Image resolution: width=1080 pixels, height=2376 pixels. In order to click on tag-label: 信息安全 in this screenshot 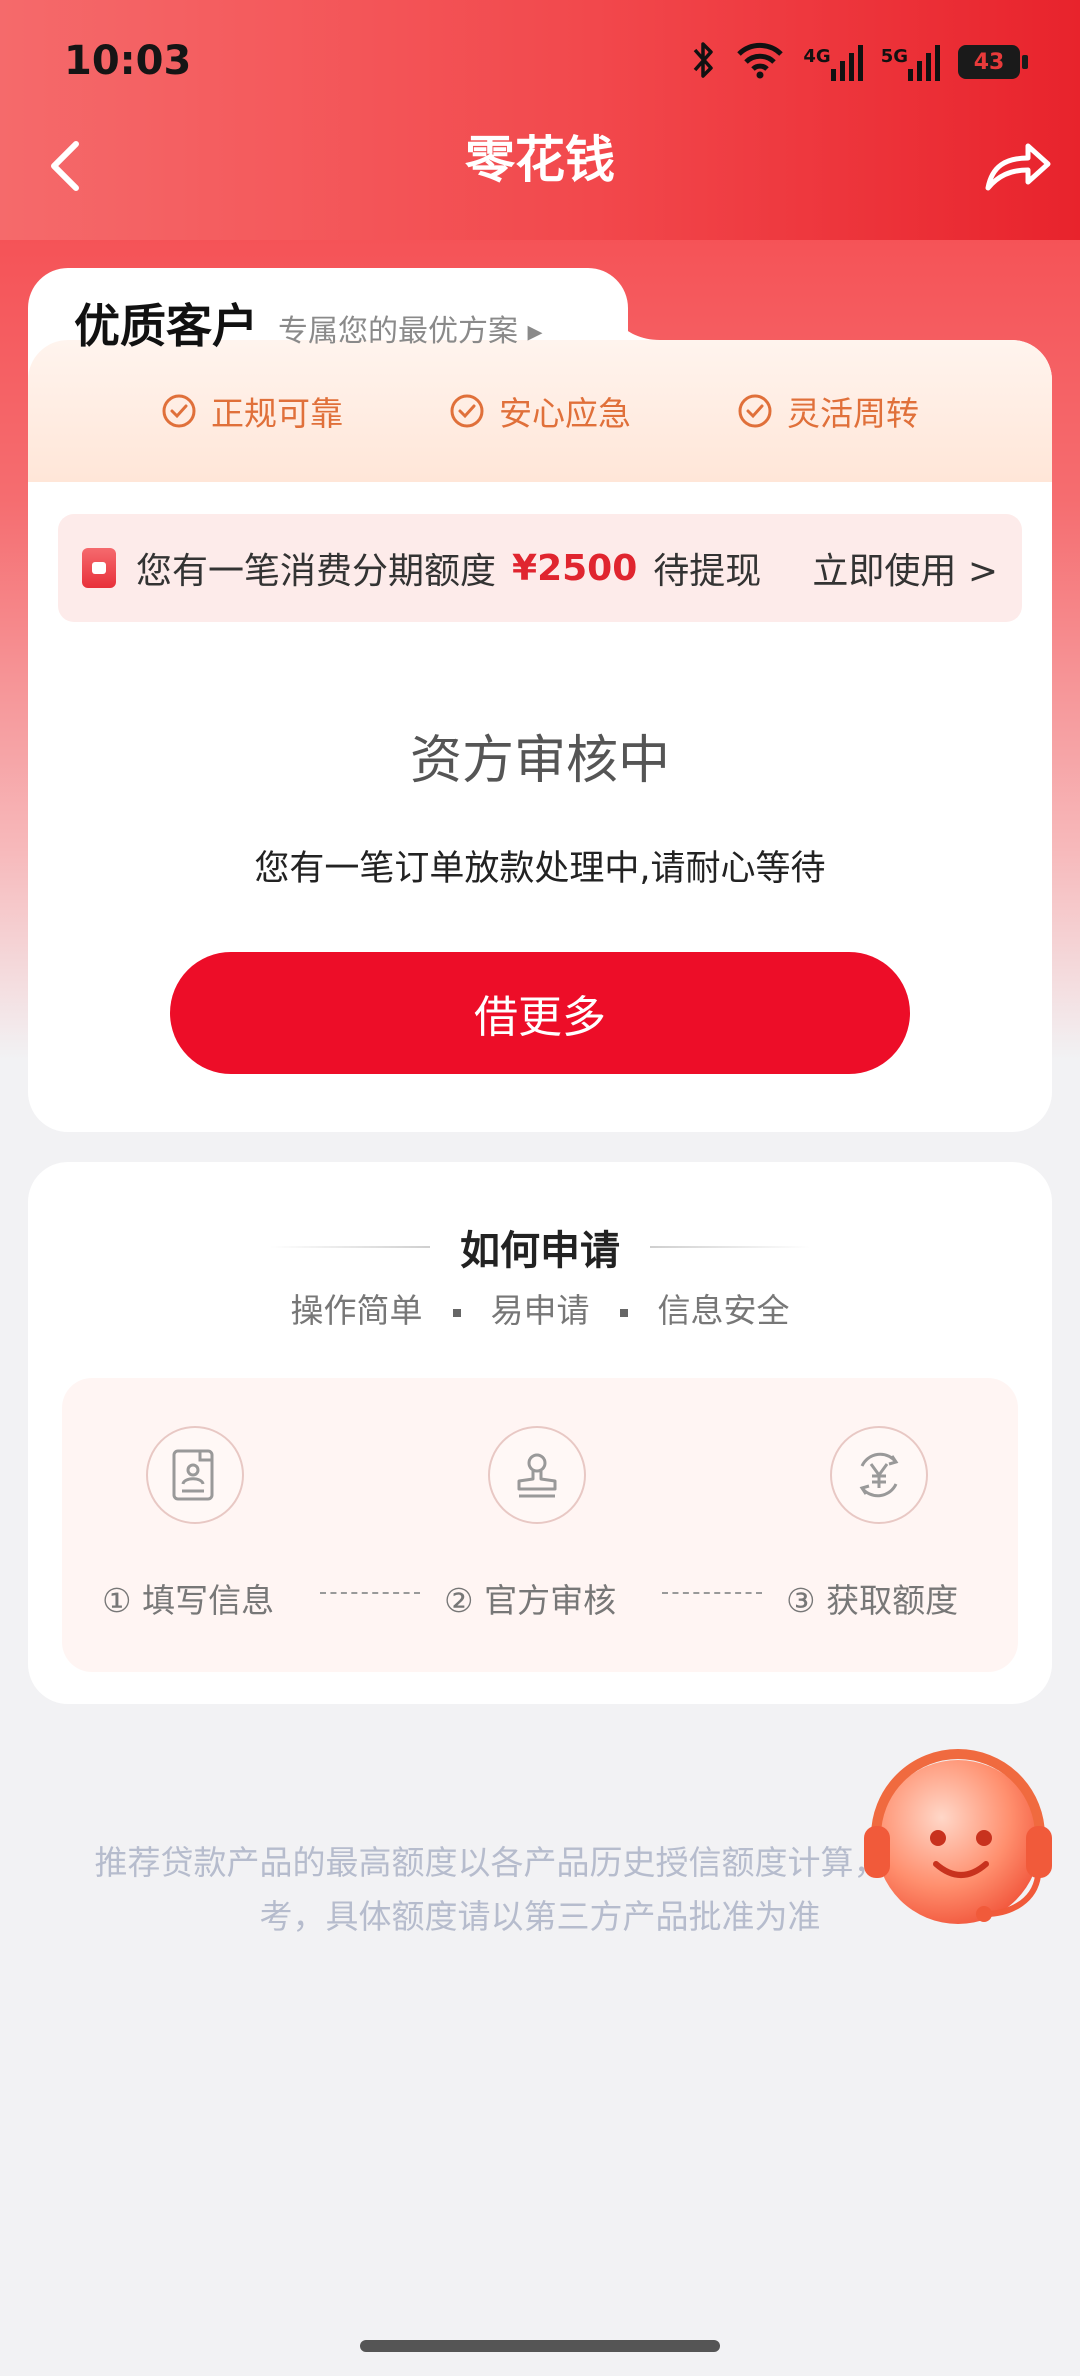, I will do `click(723, 1310)`.